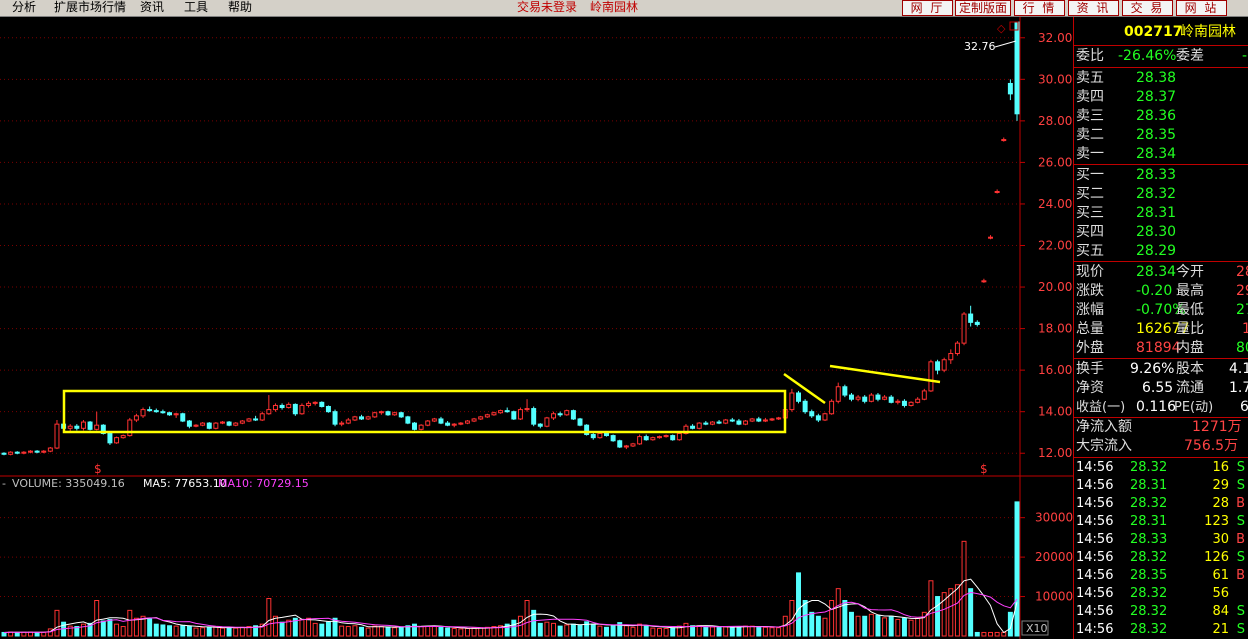 This screenshot has height=639, width=1248. Describe the element at coordinates (1161, 213) in the screenshot. I see `buy-row: 买三 28.31` at that location.